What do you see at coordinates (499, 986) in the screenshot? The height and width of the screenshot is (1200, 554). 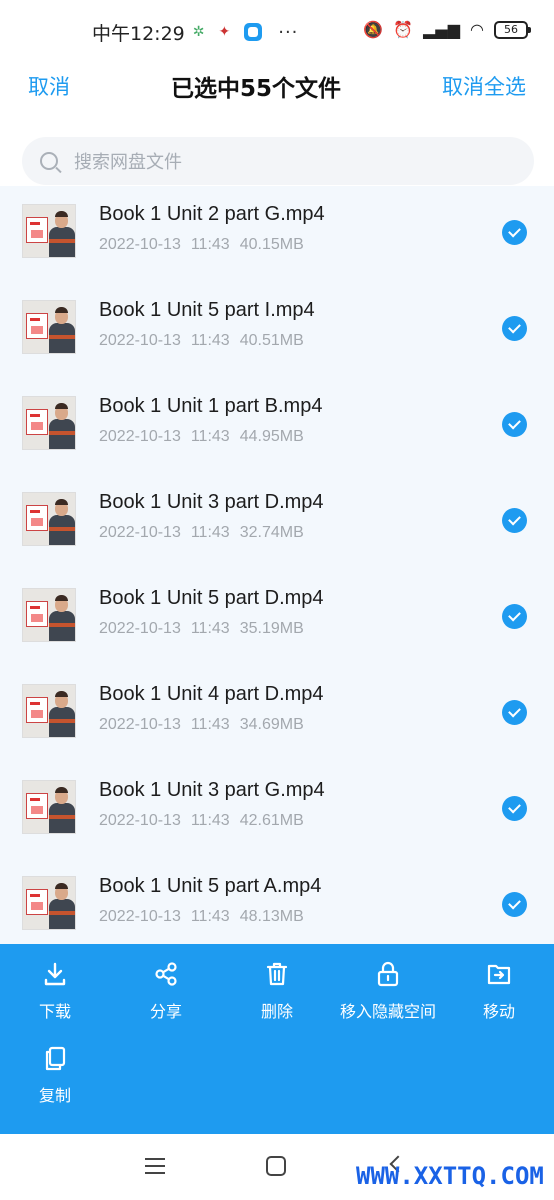 I see `move-button: 移动` at bounding box center [499, 986].